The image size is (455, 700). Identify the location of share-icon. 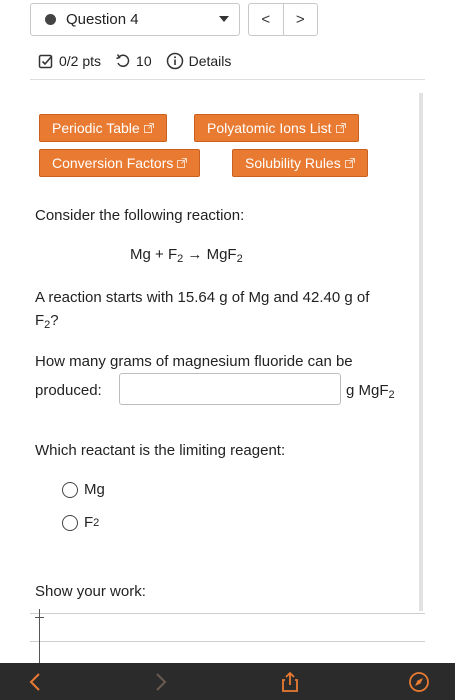
(290, 682).